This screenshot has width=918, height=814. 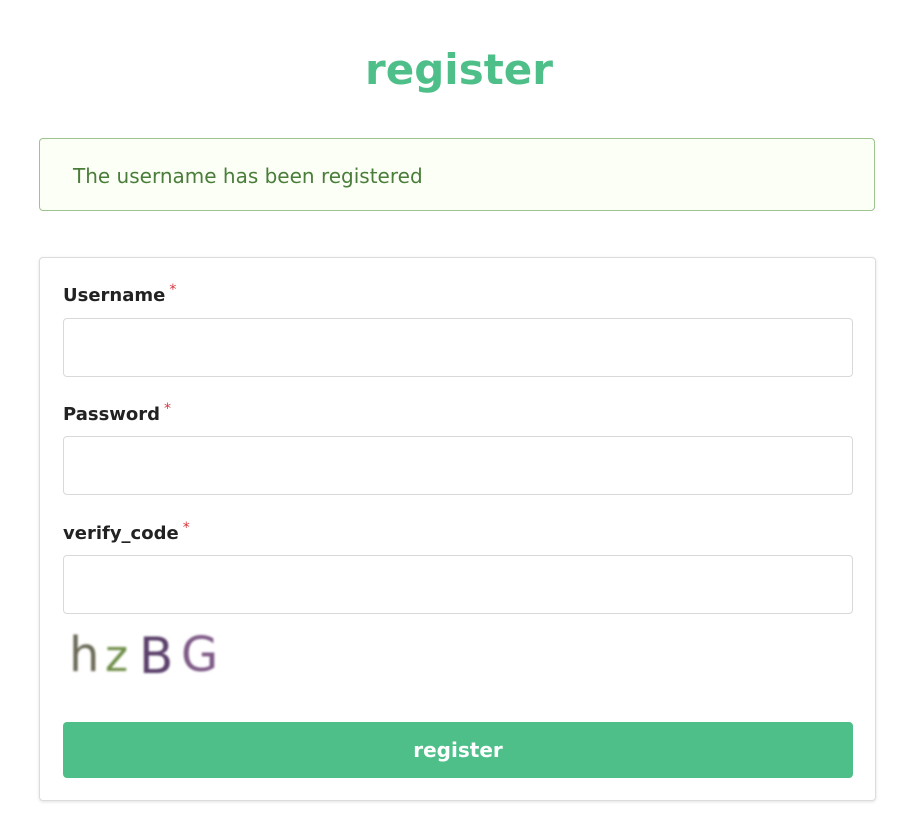 I want to click on captcha-char: h, so click(x=84, y=655).